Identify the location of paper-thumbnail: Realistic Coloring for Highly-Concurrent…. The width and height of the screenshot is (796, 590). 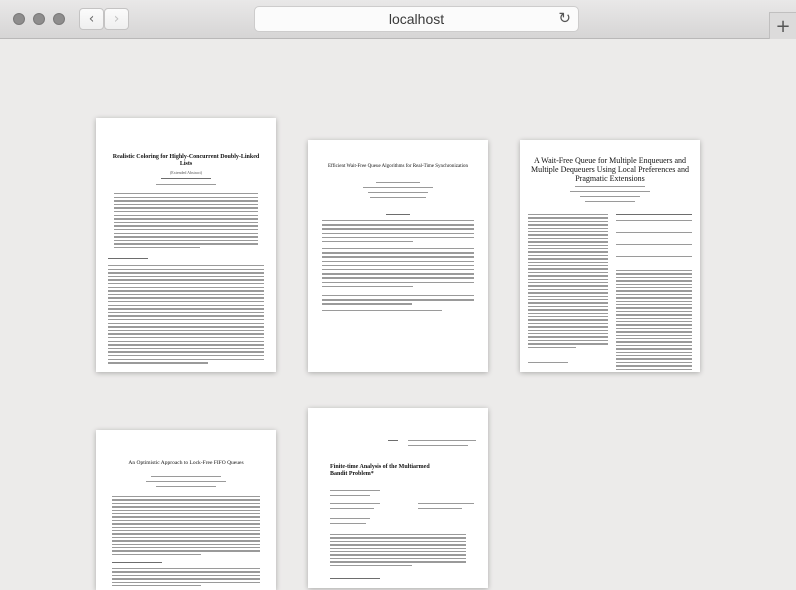
(186, 245).